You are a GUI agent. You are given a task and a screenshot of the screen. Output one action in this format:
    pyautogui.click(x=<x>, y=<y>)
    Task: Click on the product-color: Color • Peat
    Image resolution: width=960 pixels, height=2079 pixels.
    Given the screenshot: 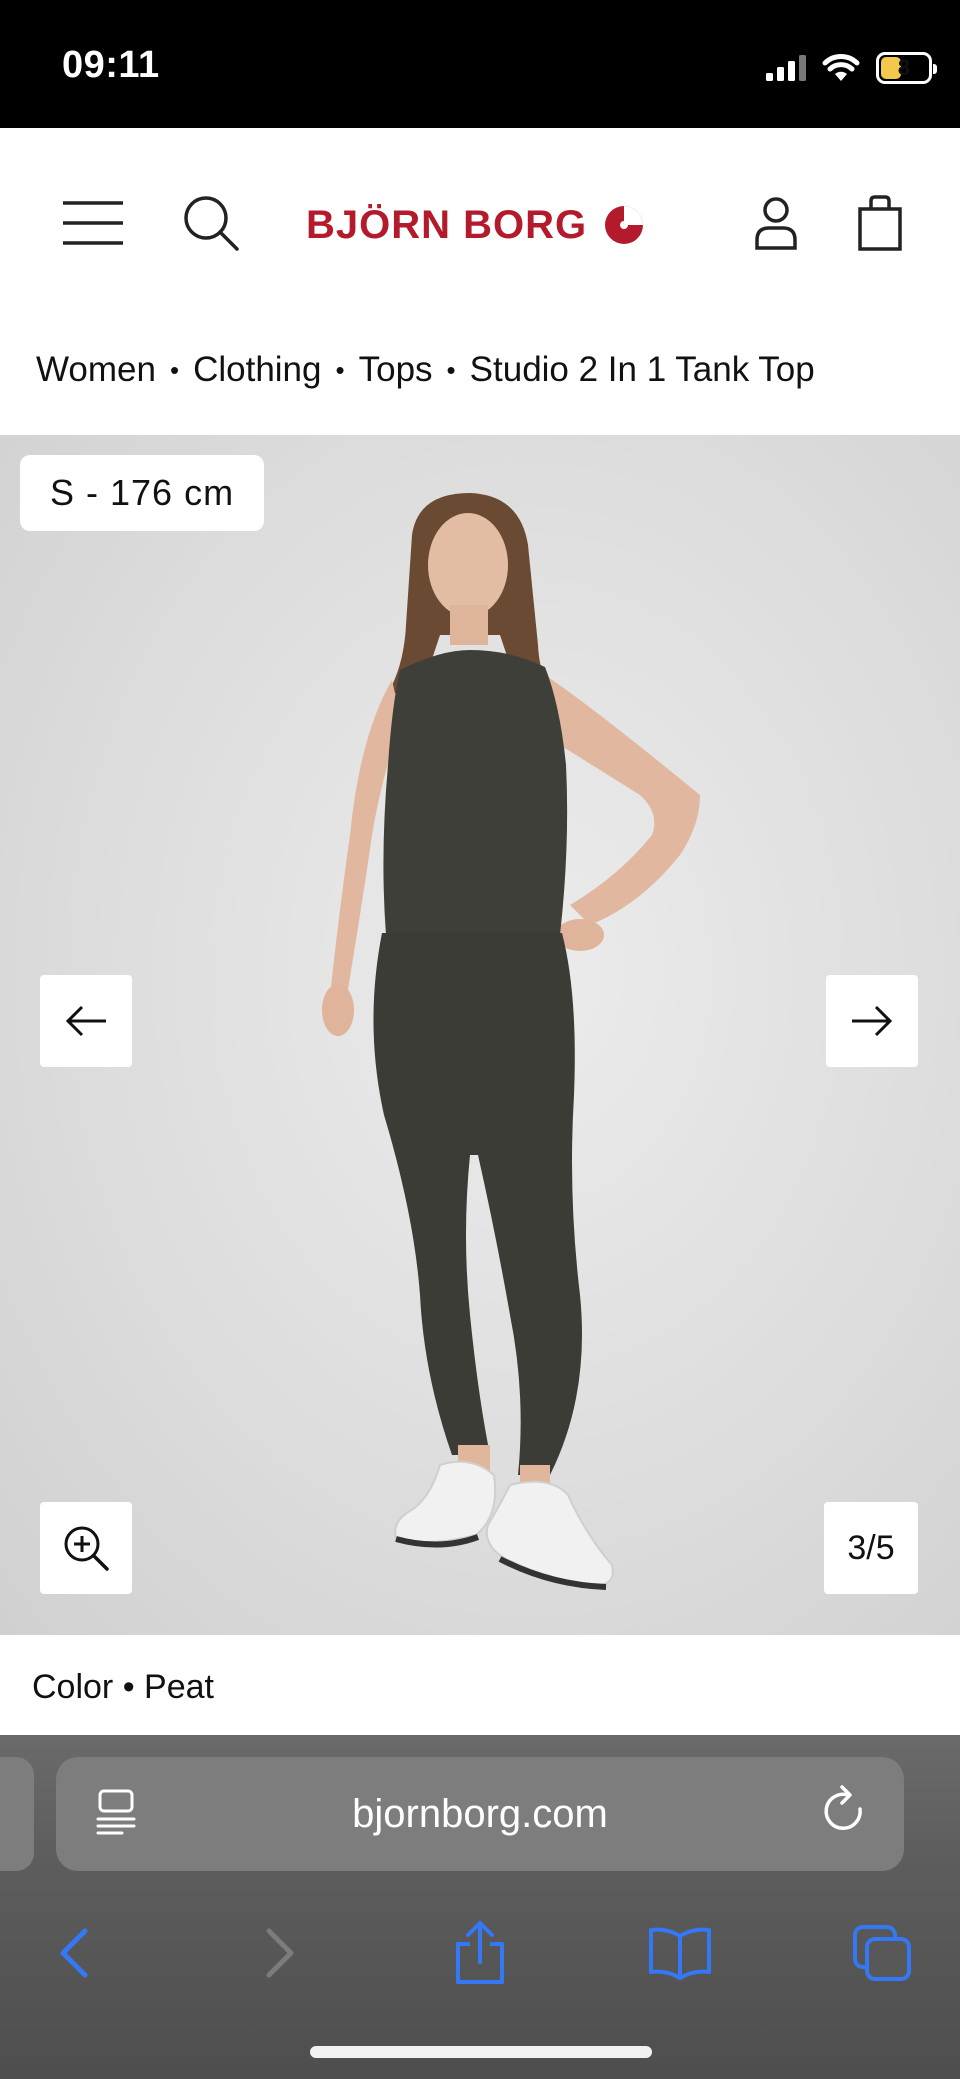 What is the action you would take?
    pyautogui.click(x=123, y=1687)
    